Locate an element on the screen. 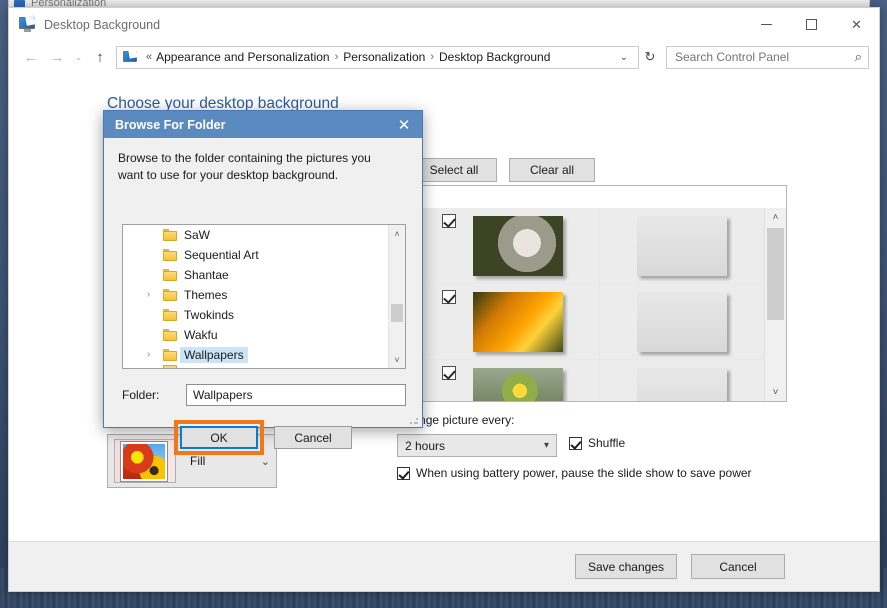 The width and height of the screenshot is (887, 608). search-input is located at coordinates (764, 57).